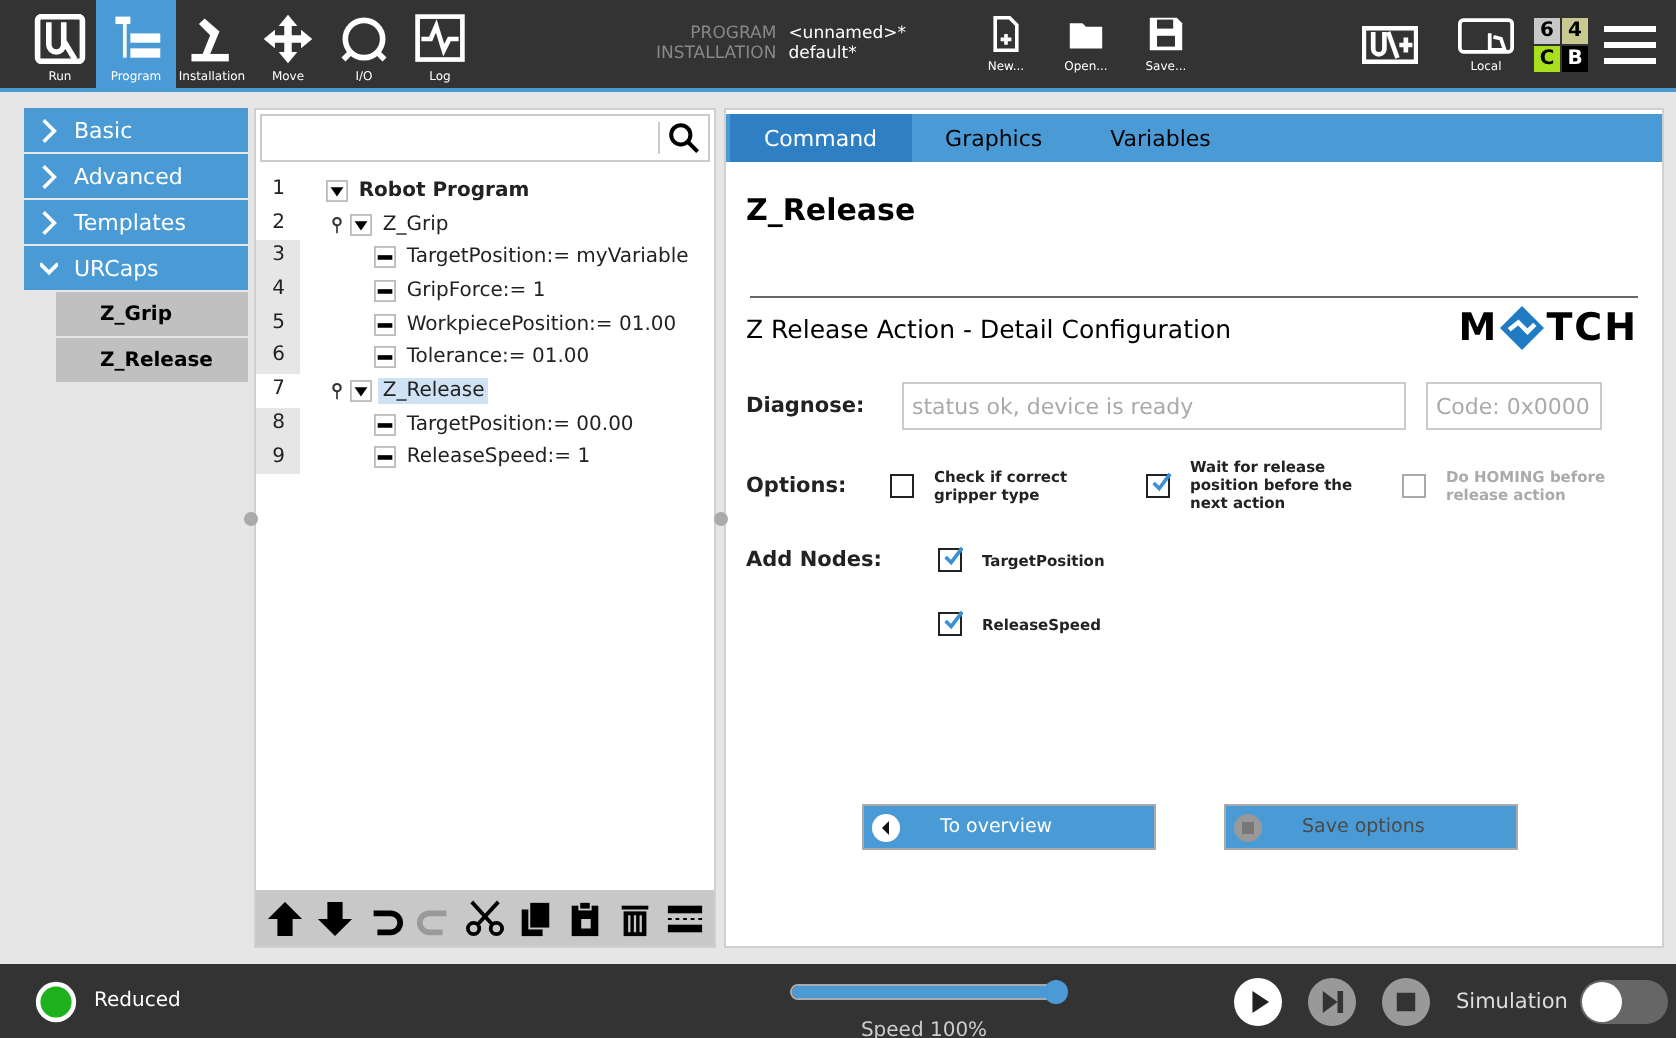 This screenshot has height=1038, width=1676. I want to click on tree-node: GripForce:= 1, so click(476, 290).